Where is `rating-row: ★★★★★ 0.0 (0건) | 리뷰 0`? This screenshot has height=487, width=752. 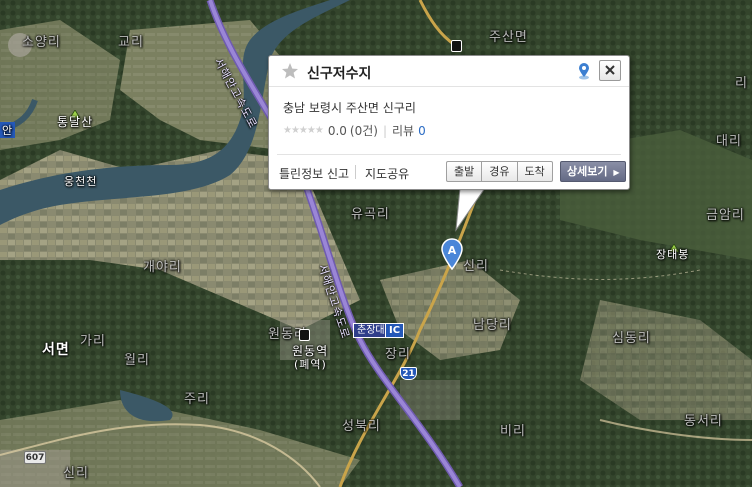
rating-row: ★★★★★ 0.0 (0건) | 리뷰 0 is located at coordinates (354, 130).